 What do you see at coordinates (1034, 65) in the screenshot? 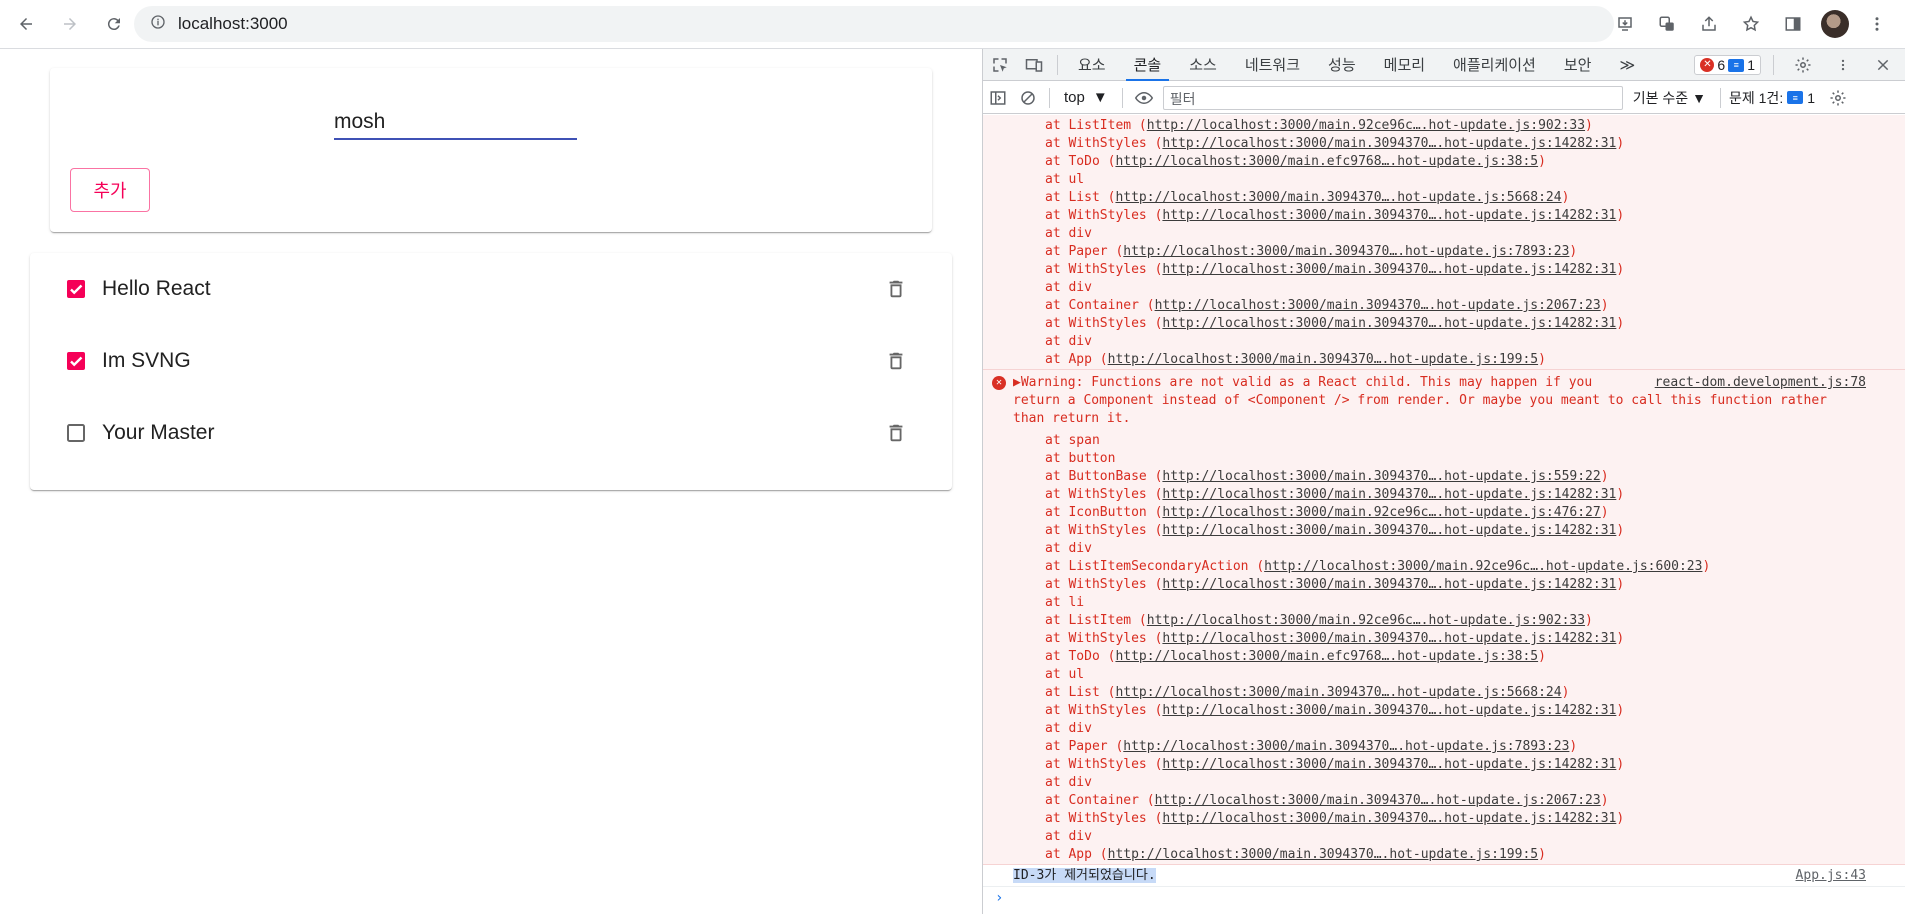
I see `device-toolbar-icon` at bounding box center [1034, 65].